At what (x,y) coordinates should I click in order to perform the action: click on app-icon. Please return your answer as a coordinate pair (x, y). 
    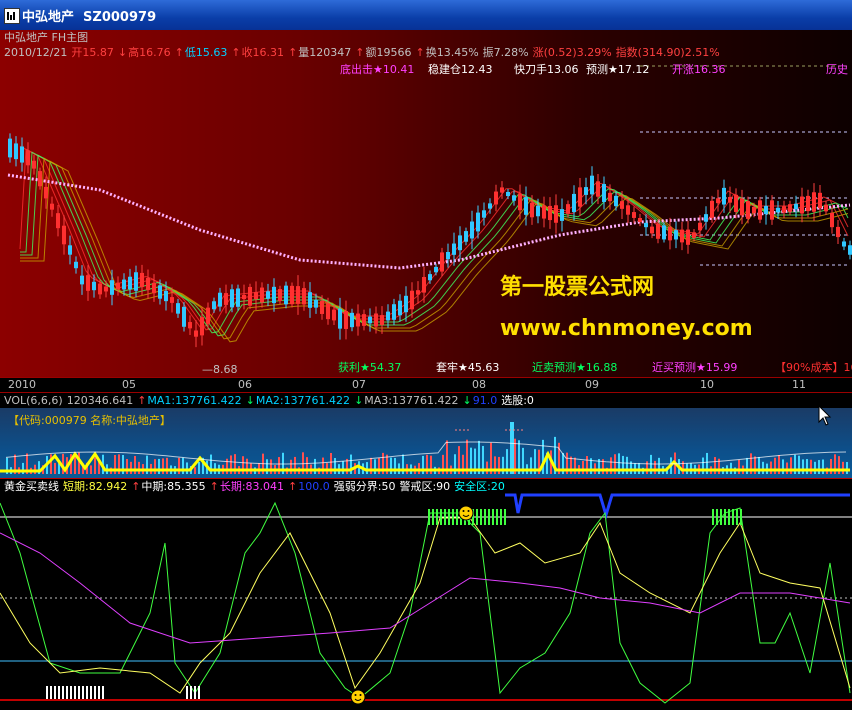
    Looking at the image, I should click on (12, 16).